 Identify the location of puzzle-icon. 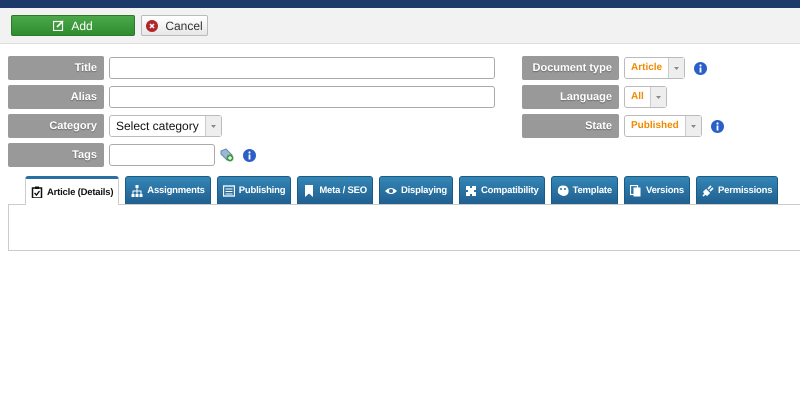
(471, 190).